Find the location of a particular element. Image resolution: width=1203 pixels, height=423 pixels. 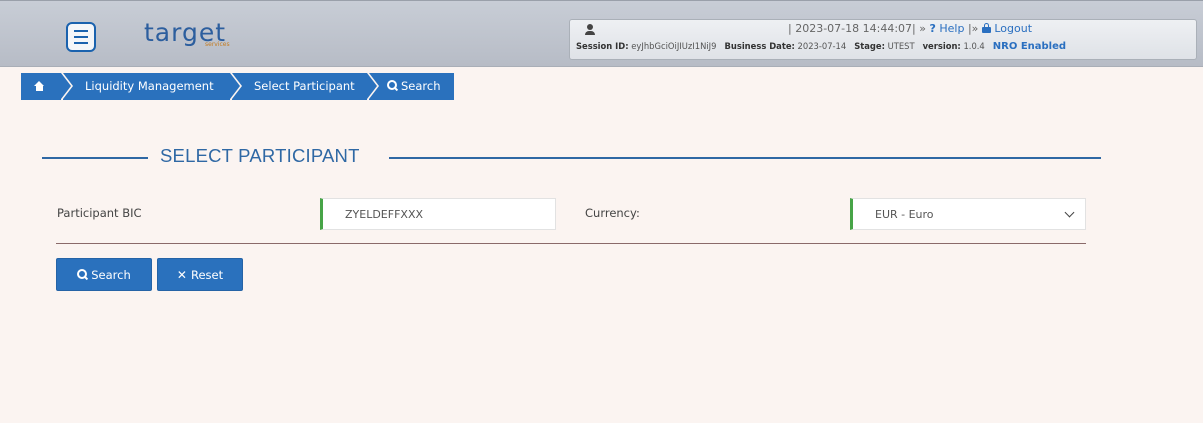

user-icon is located at coordinates (590, 29).